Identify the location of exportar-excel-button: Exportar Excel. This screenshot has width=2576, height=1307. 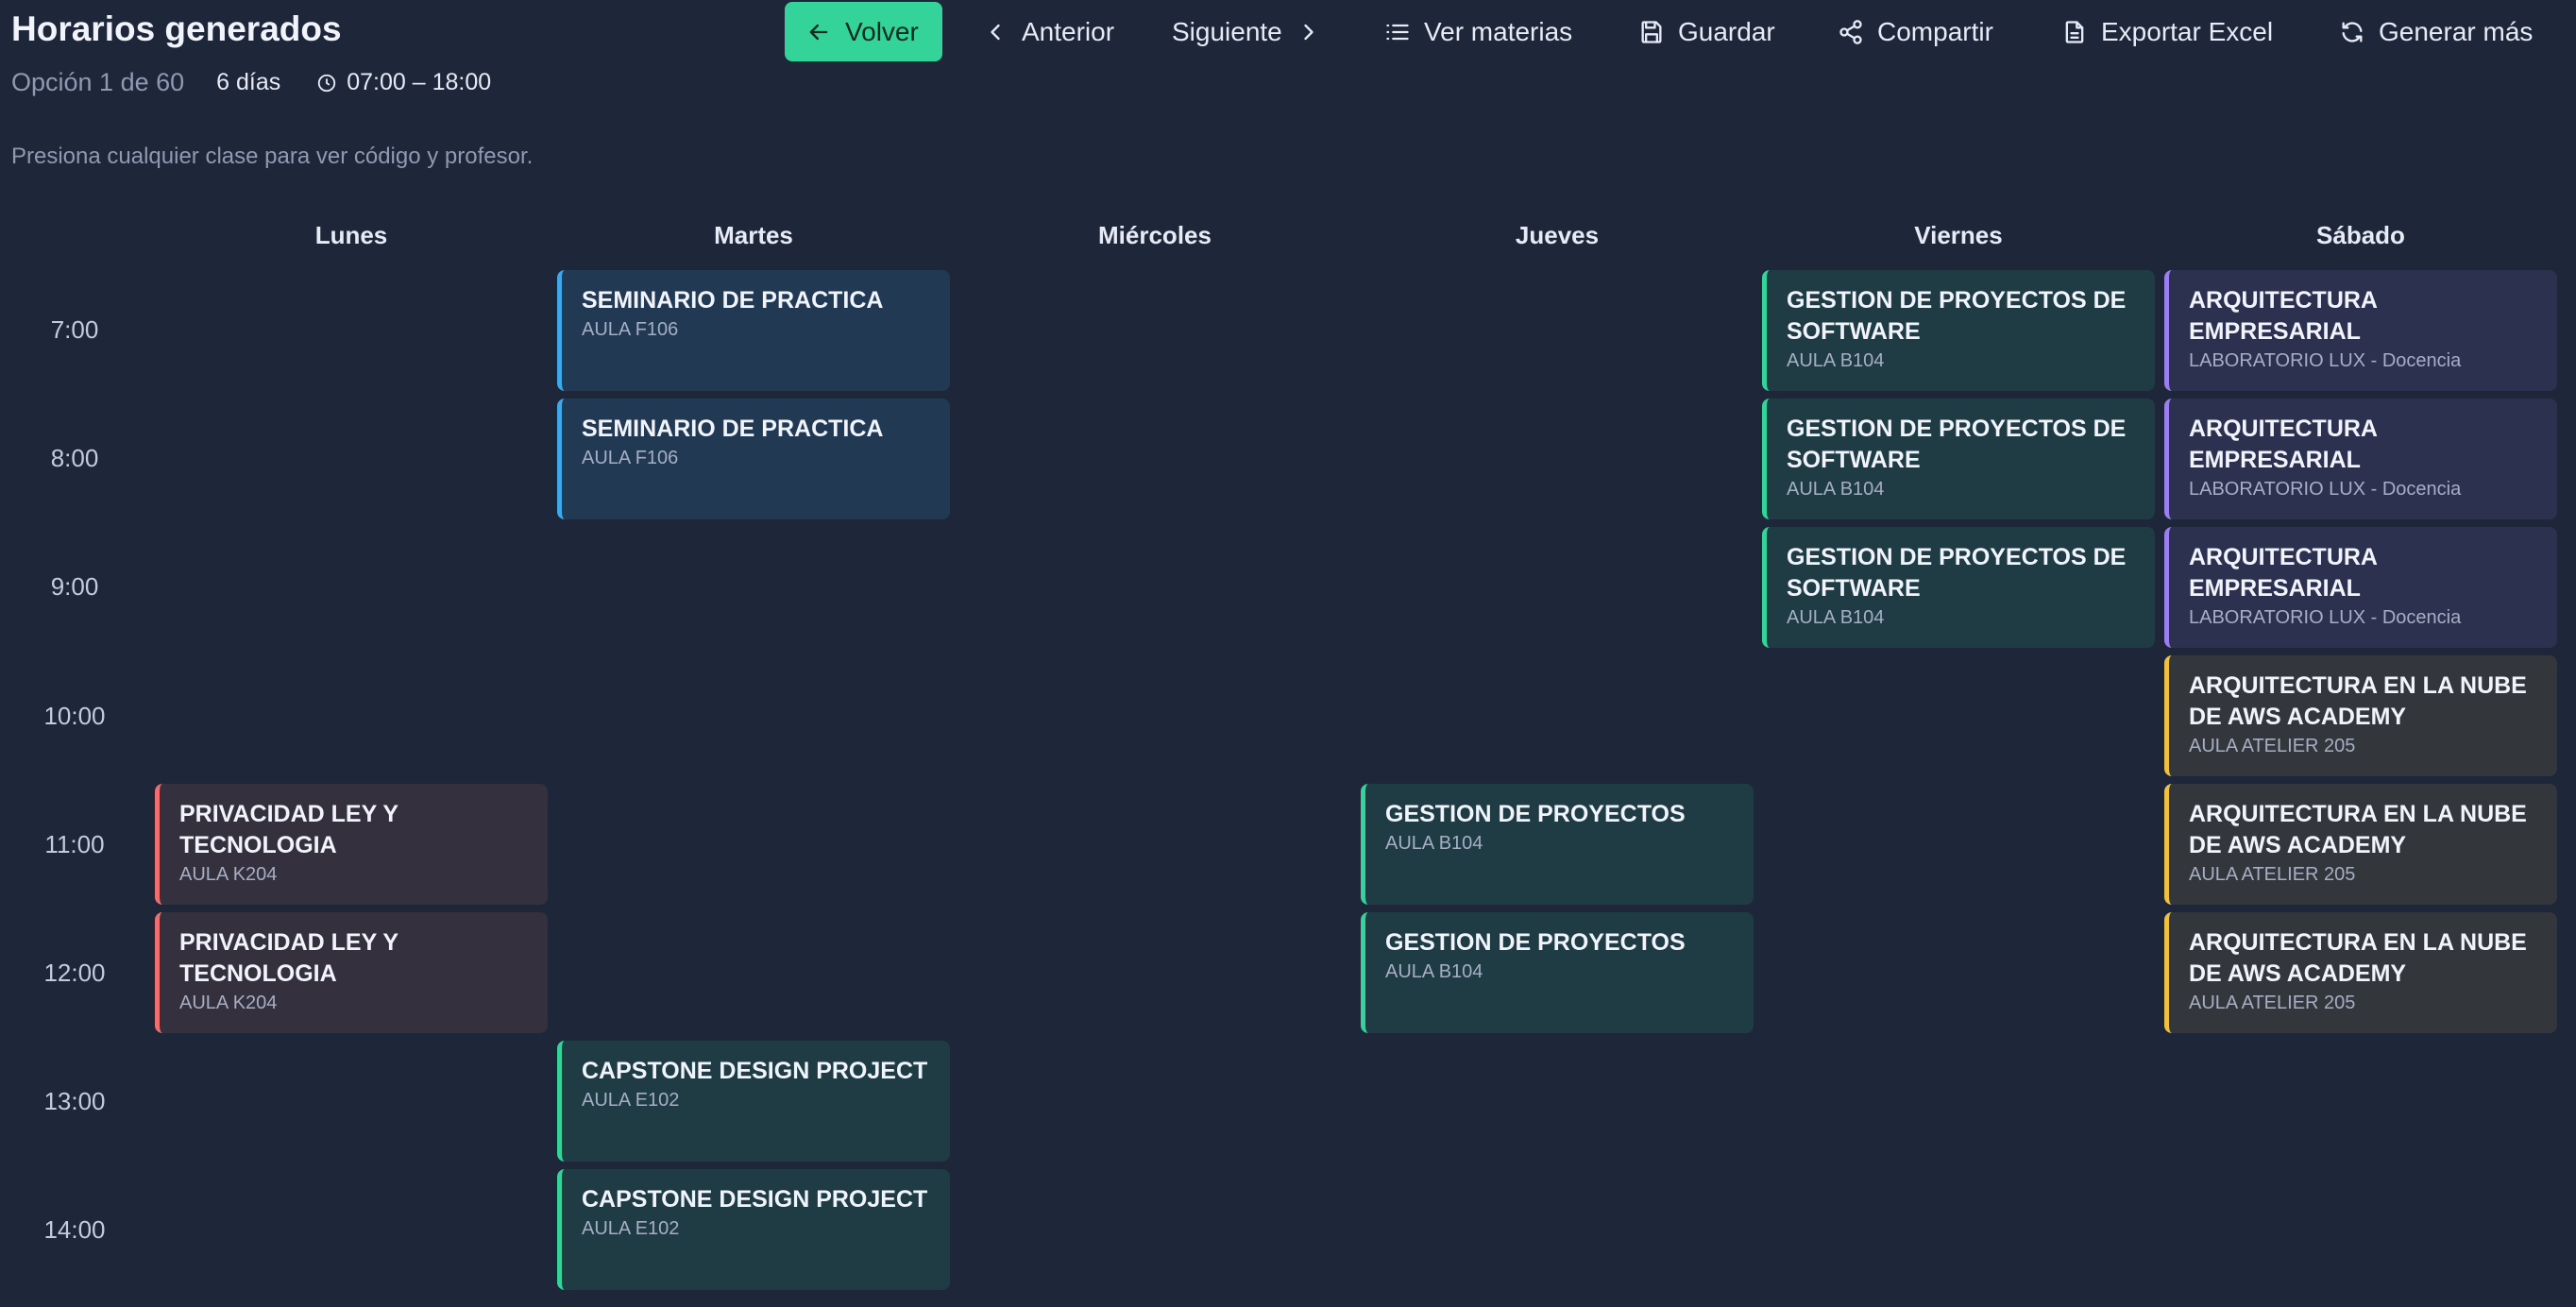
(2167, 32).